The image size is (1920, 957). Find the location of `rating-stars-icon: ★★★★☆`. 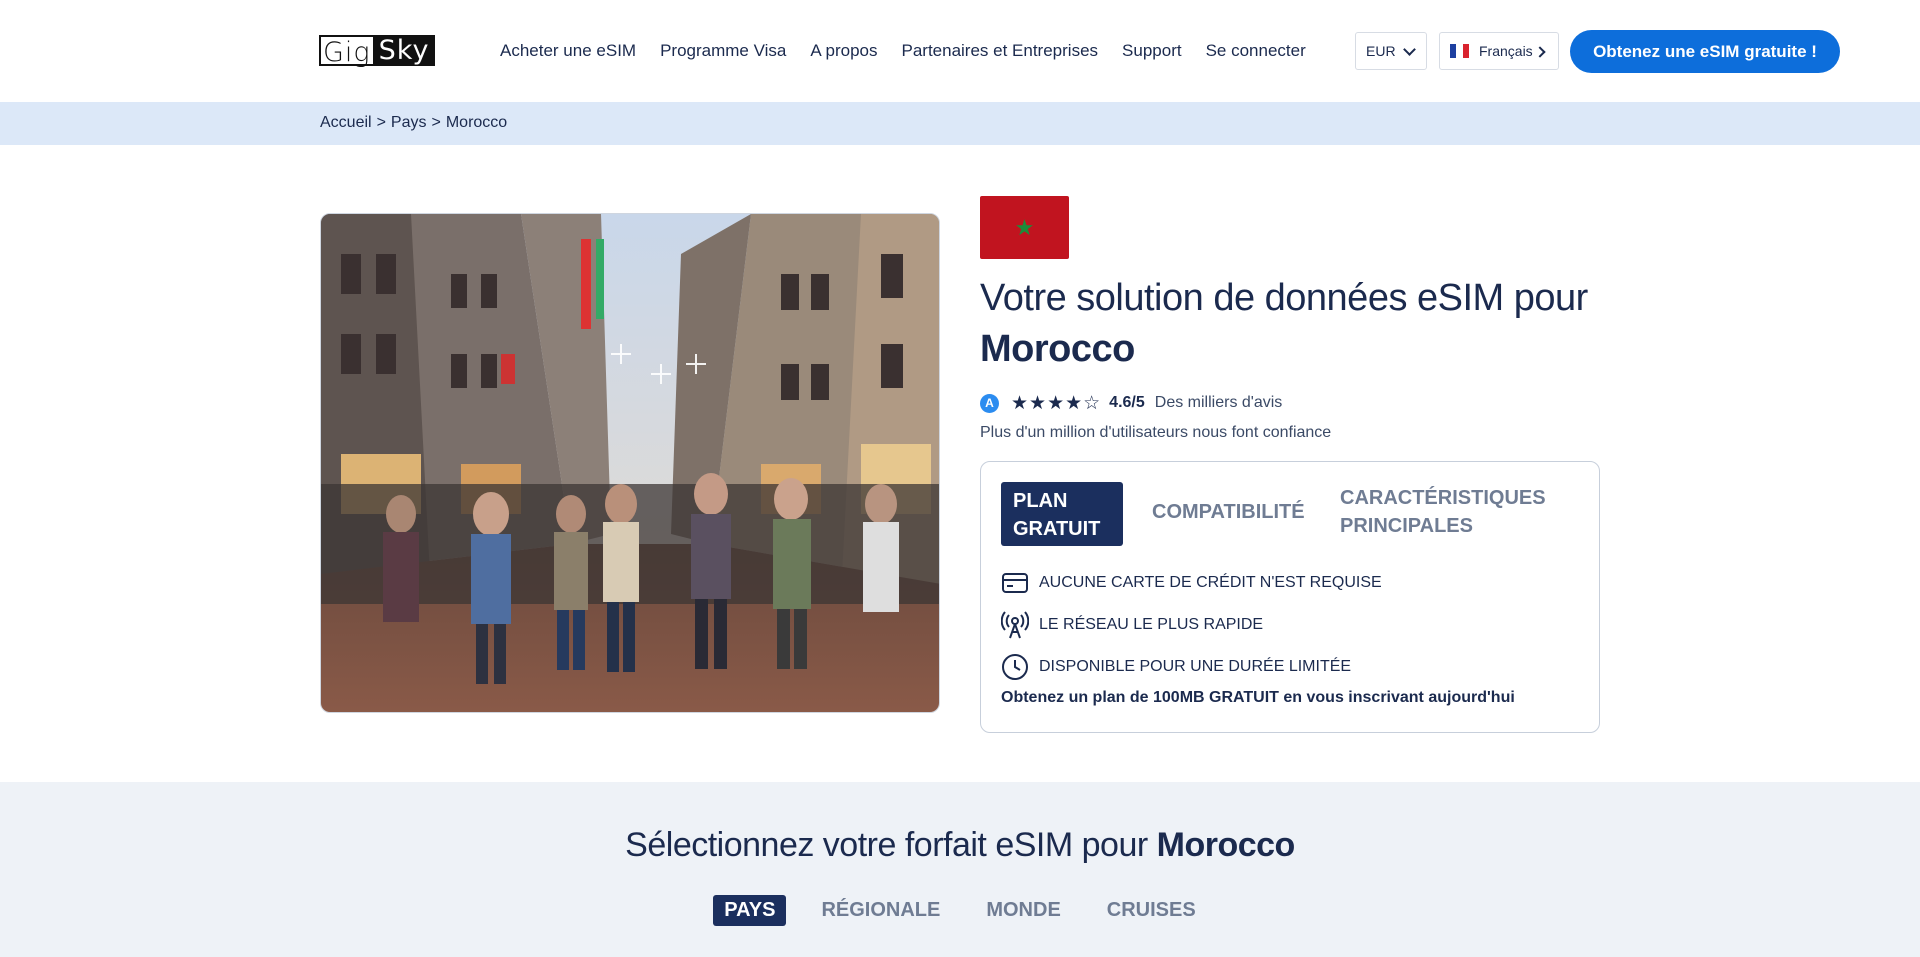

rating-stars-icon: ★★★★☆ is located at coordinates (1056, 403).